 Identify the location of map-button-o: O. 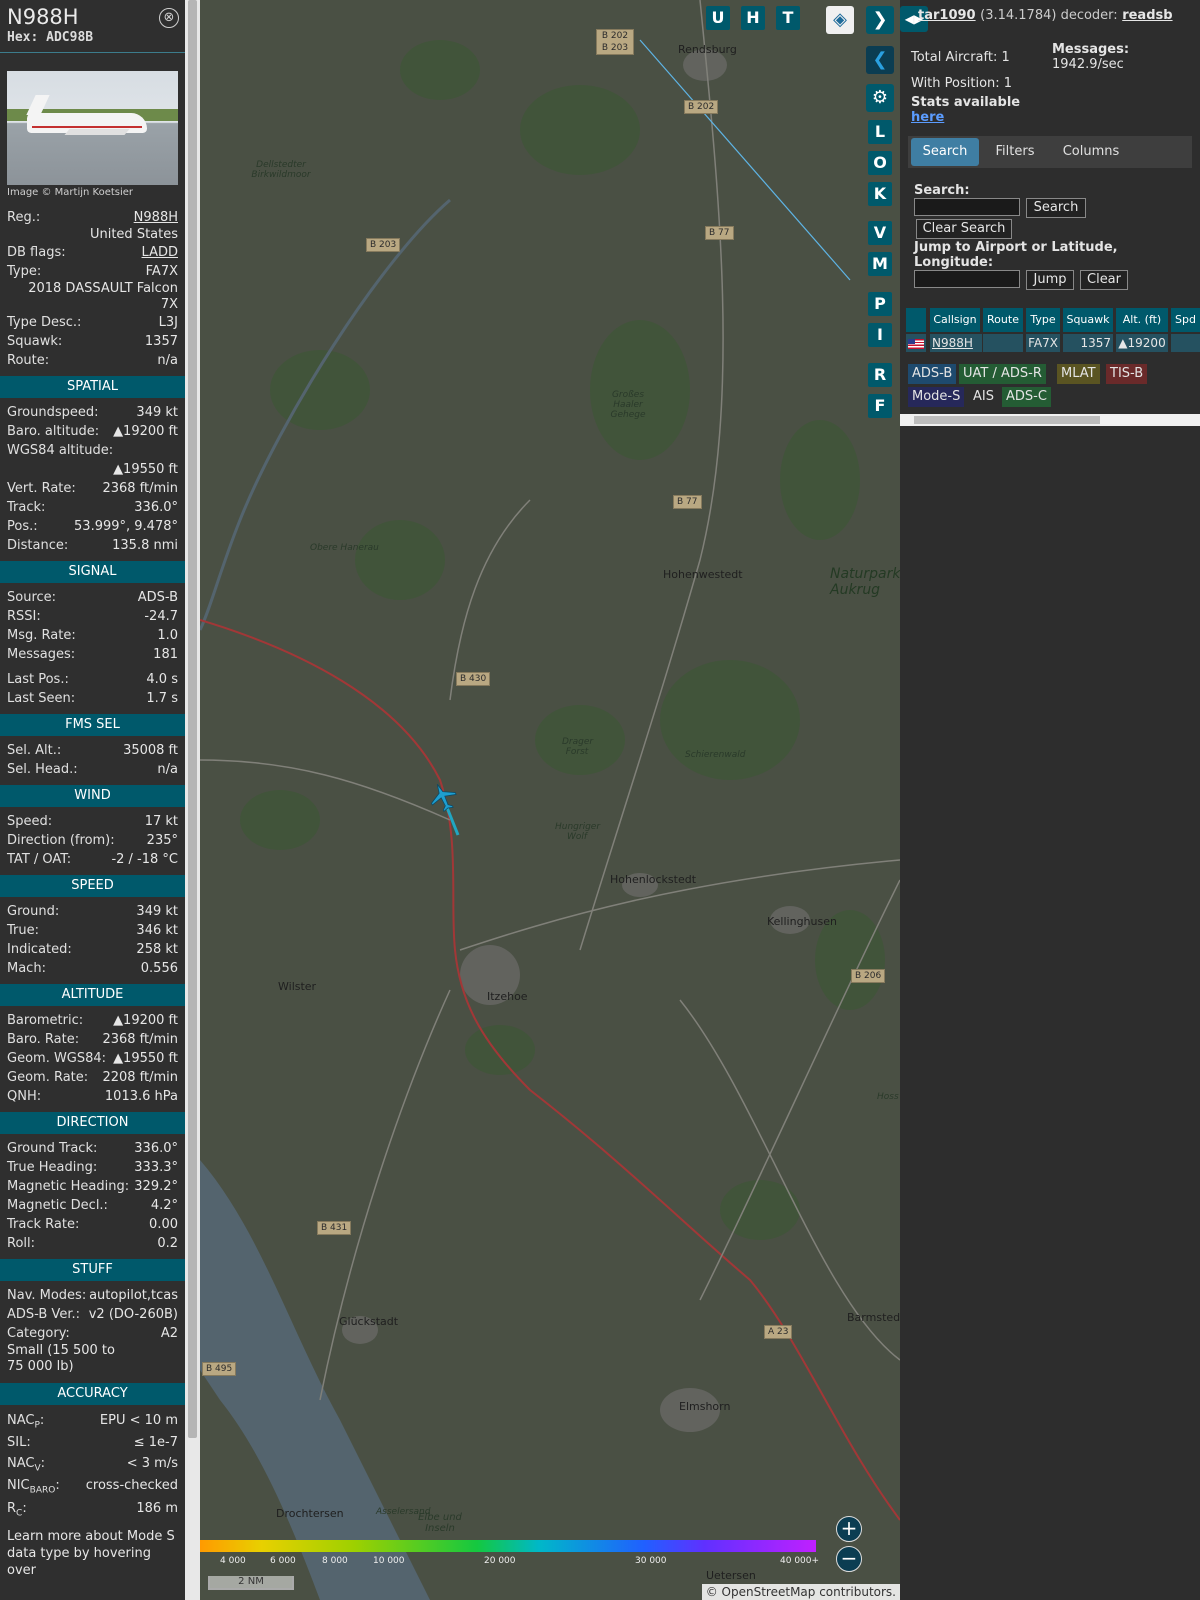
(880, 163).